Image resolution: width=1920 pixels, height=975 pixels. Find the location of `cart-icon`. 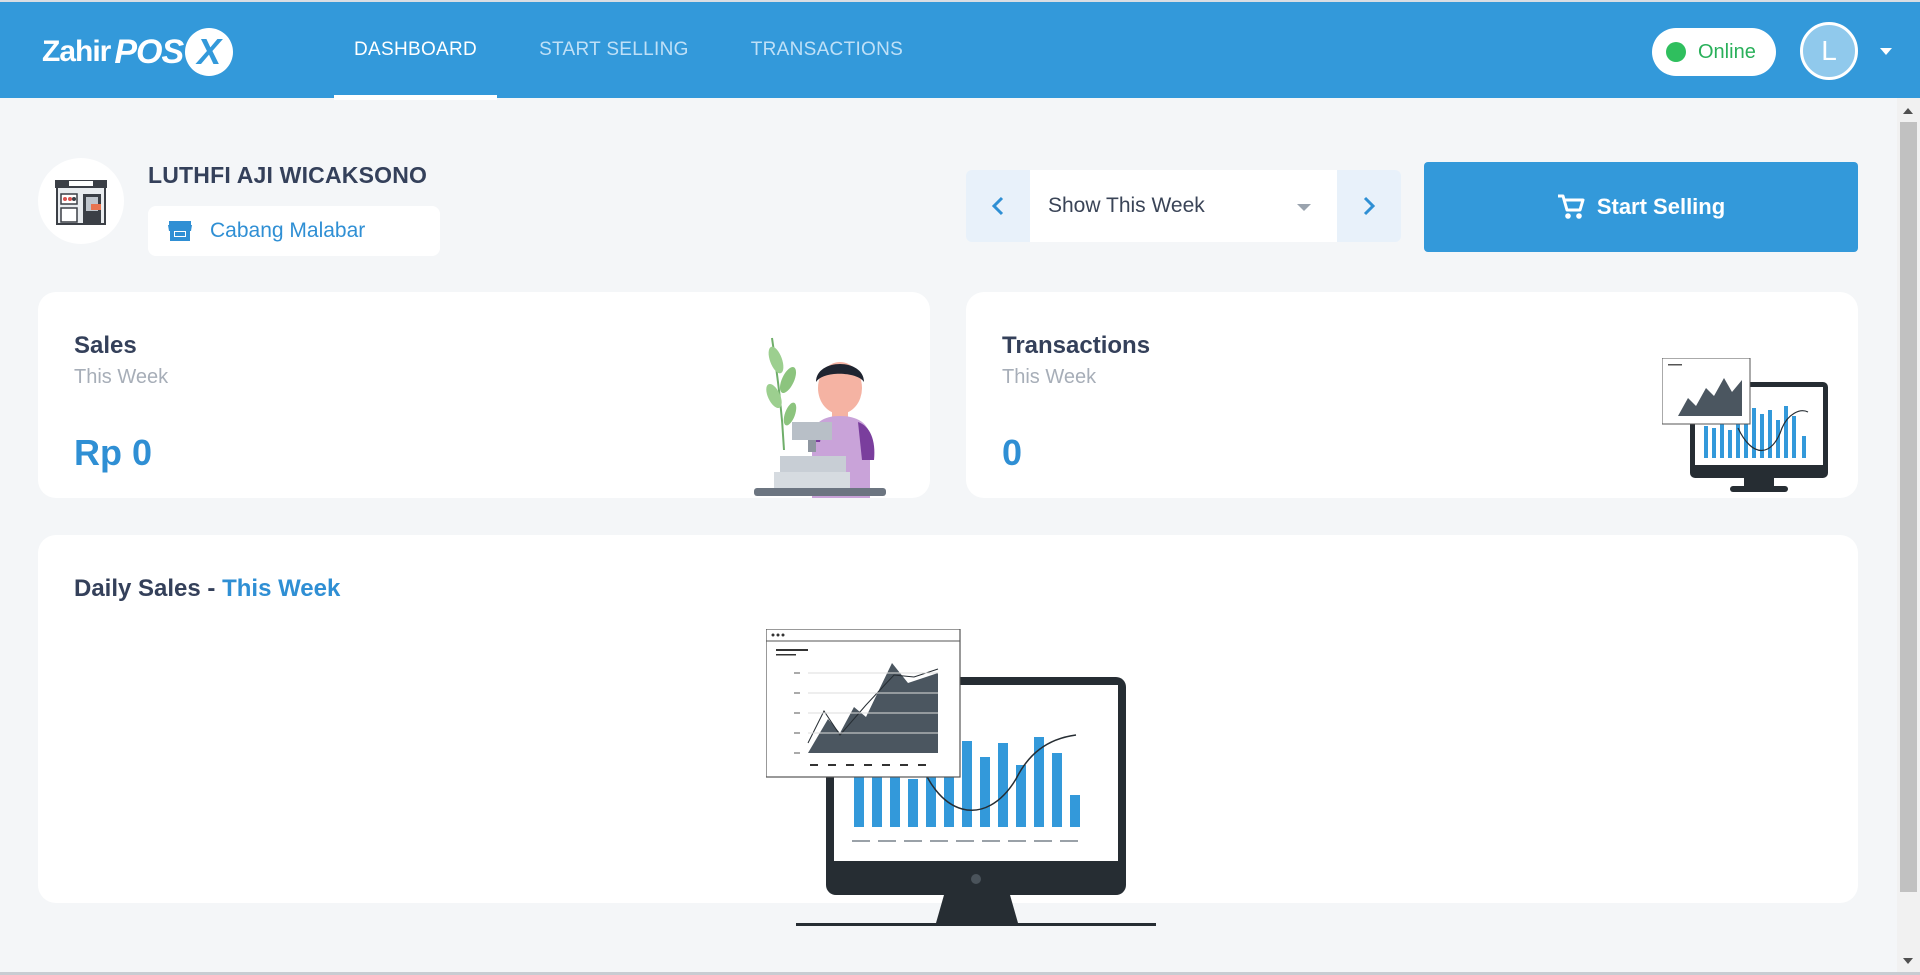

cart-icon is located at coordinates (1571, 207).